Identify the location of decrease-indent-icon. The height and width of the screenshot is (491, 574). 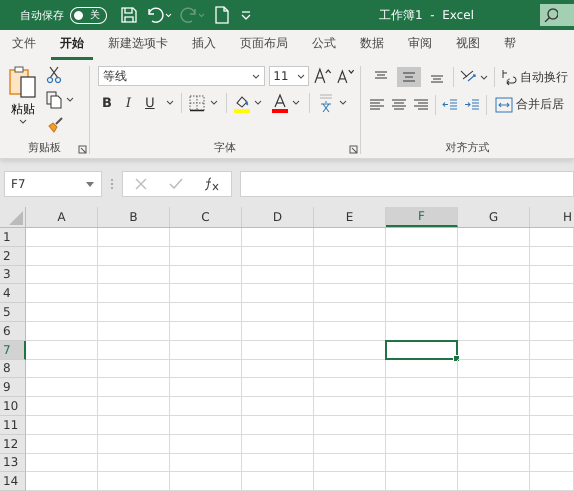
(450, 105).